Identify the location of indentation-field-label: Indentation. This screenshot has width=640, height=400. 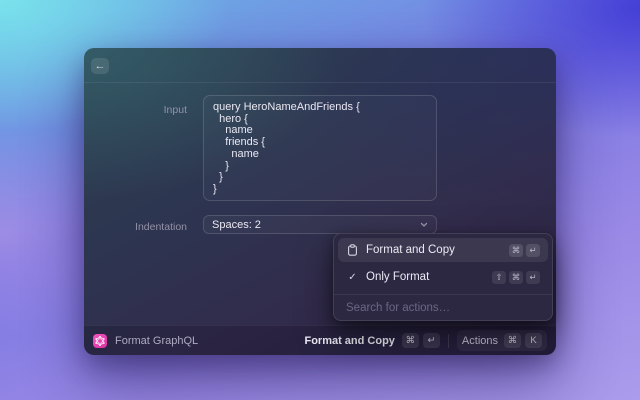
(161, 227).